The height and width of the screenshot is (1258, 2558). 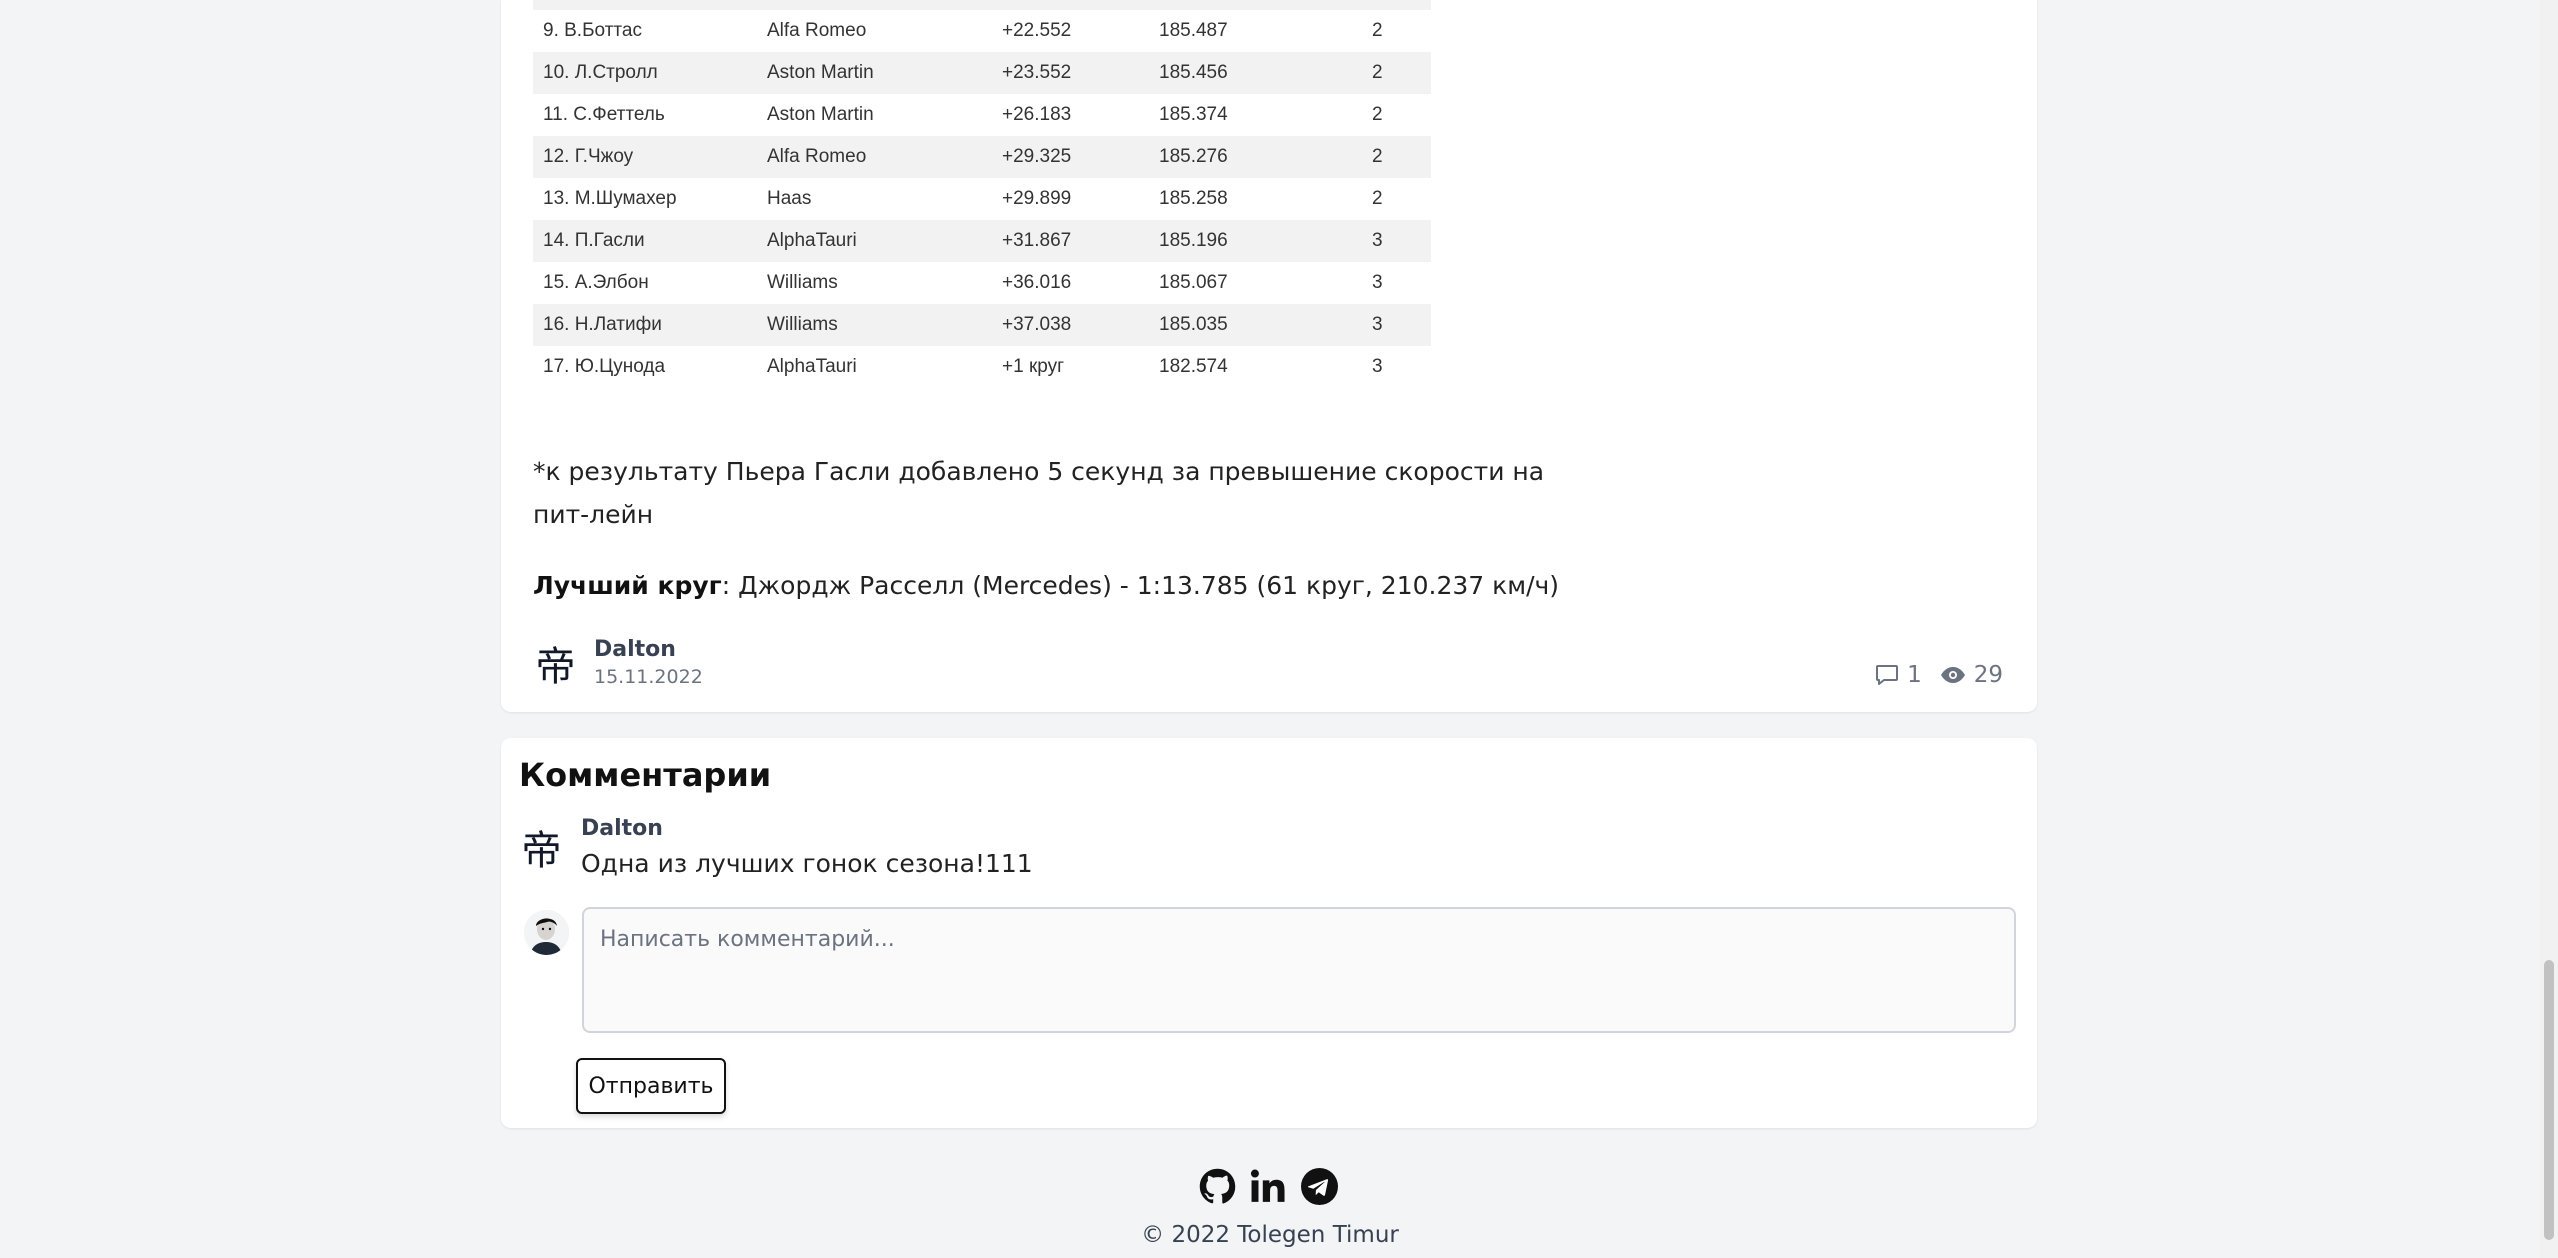 What do you see at coordinates (1953, 675) in the screenshot?
I see `eye-icon` at bounding box center [1953, 675].